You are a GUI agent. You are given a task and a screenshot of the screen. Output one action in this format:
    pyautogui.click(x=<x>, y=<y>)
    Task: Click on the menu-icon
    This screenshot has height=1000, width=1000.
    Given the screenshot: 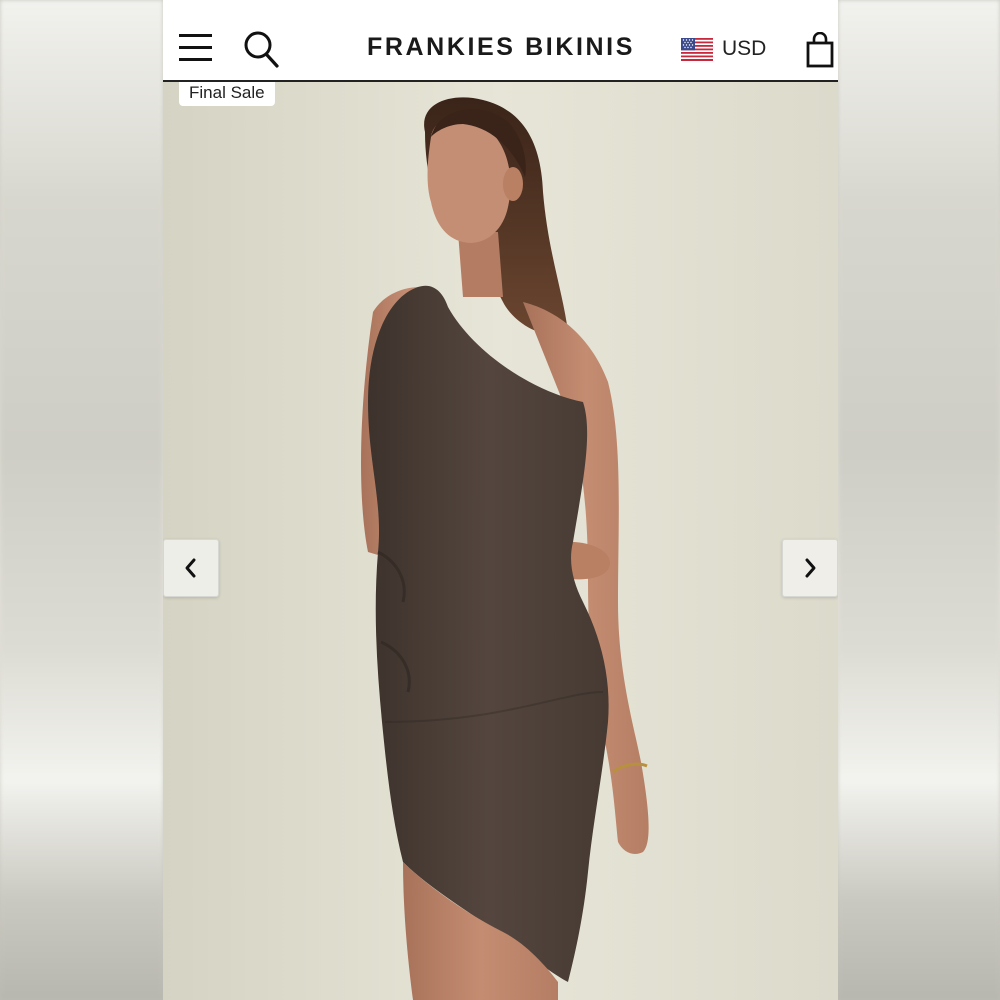 What is the action you would take?
    pyautogui.click(x=196, y=48)
    